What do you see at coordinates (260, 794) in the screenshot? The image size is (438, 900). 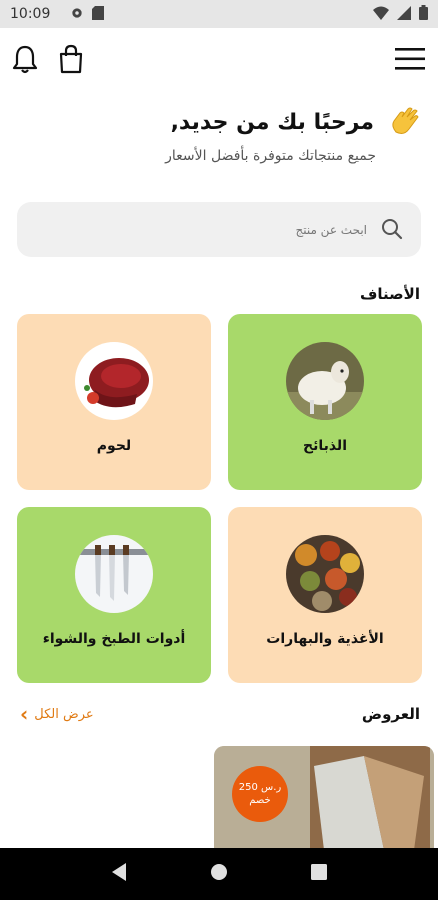 I see `offer-price-badge: 250 ر.س خصم` at bounding box center [260, 794].